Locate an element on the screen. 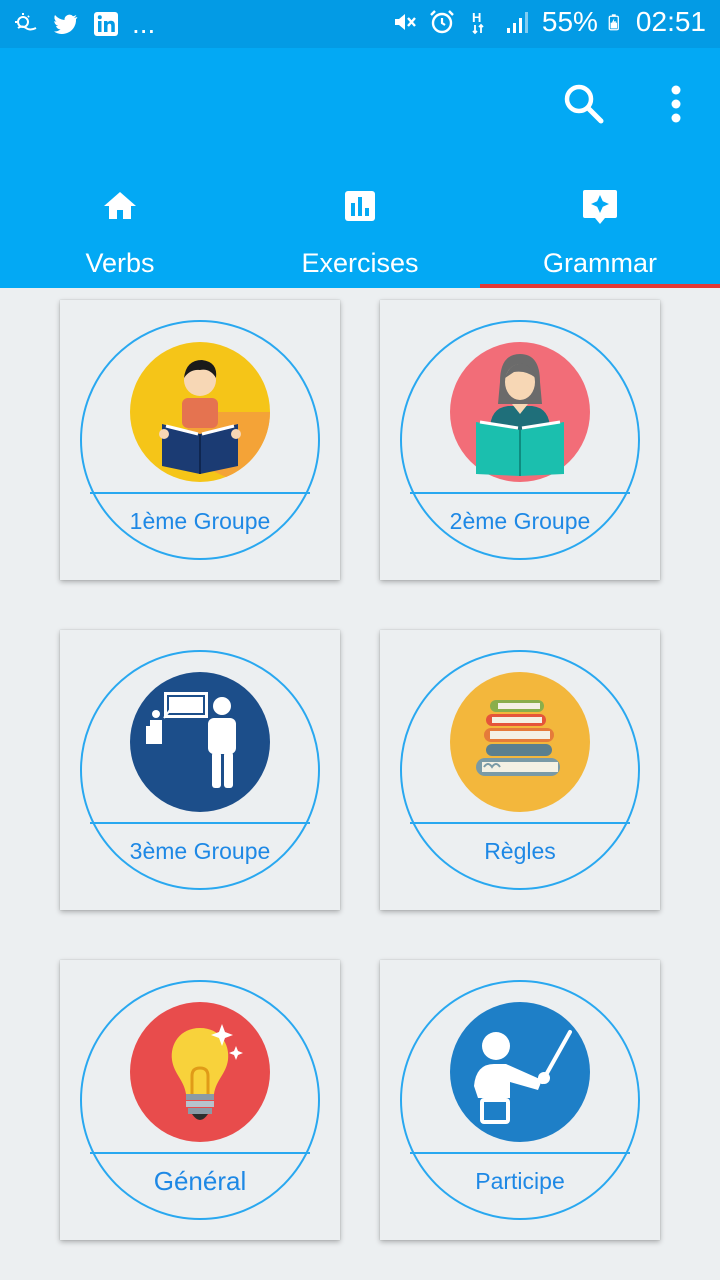 The image size is (720, 1280). card-2eme-groupe: 2ème Groupe is located at coordinates (520, 440).